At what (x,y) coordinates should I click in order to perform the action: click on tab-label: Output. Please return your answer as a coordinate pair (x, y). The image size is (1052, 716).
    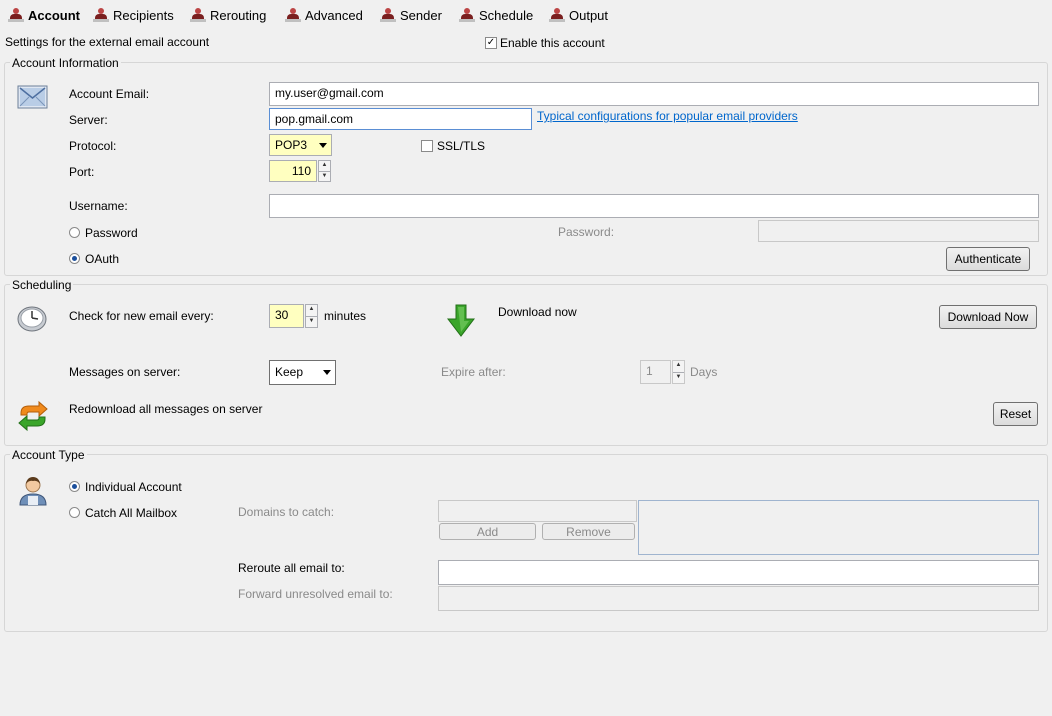
    Looking at the image, I should click on (589, 15).